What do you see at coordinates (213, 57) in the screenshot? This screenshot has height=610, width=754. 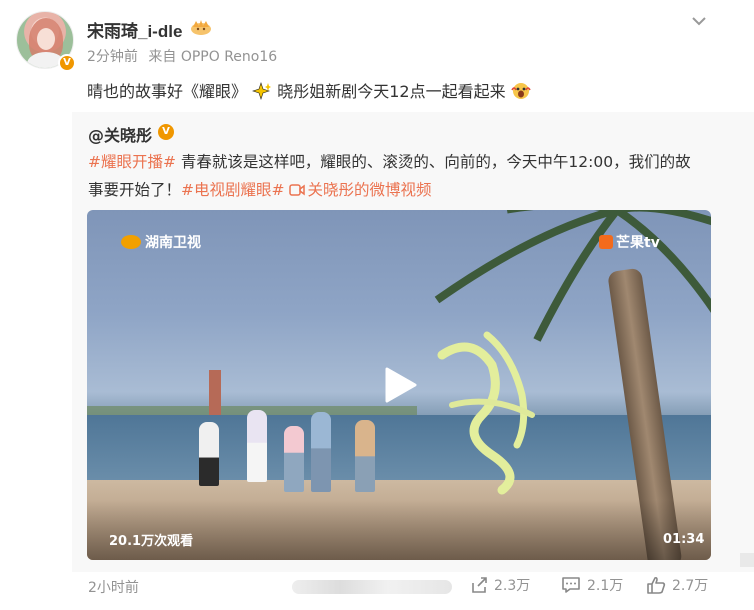 I see `post-source: 来自 OPPO Reno16` at bounding box center [213, 57].